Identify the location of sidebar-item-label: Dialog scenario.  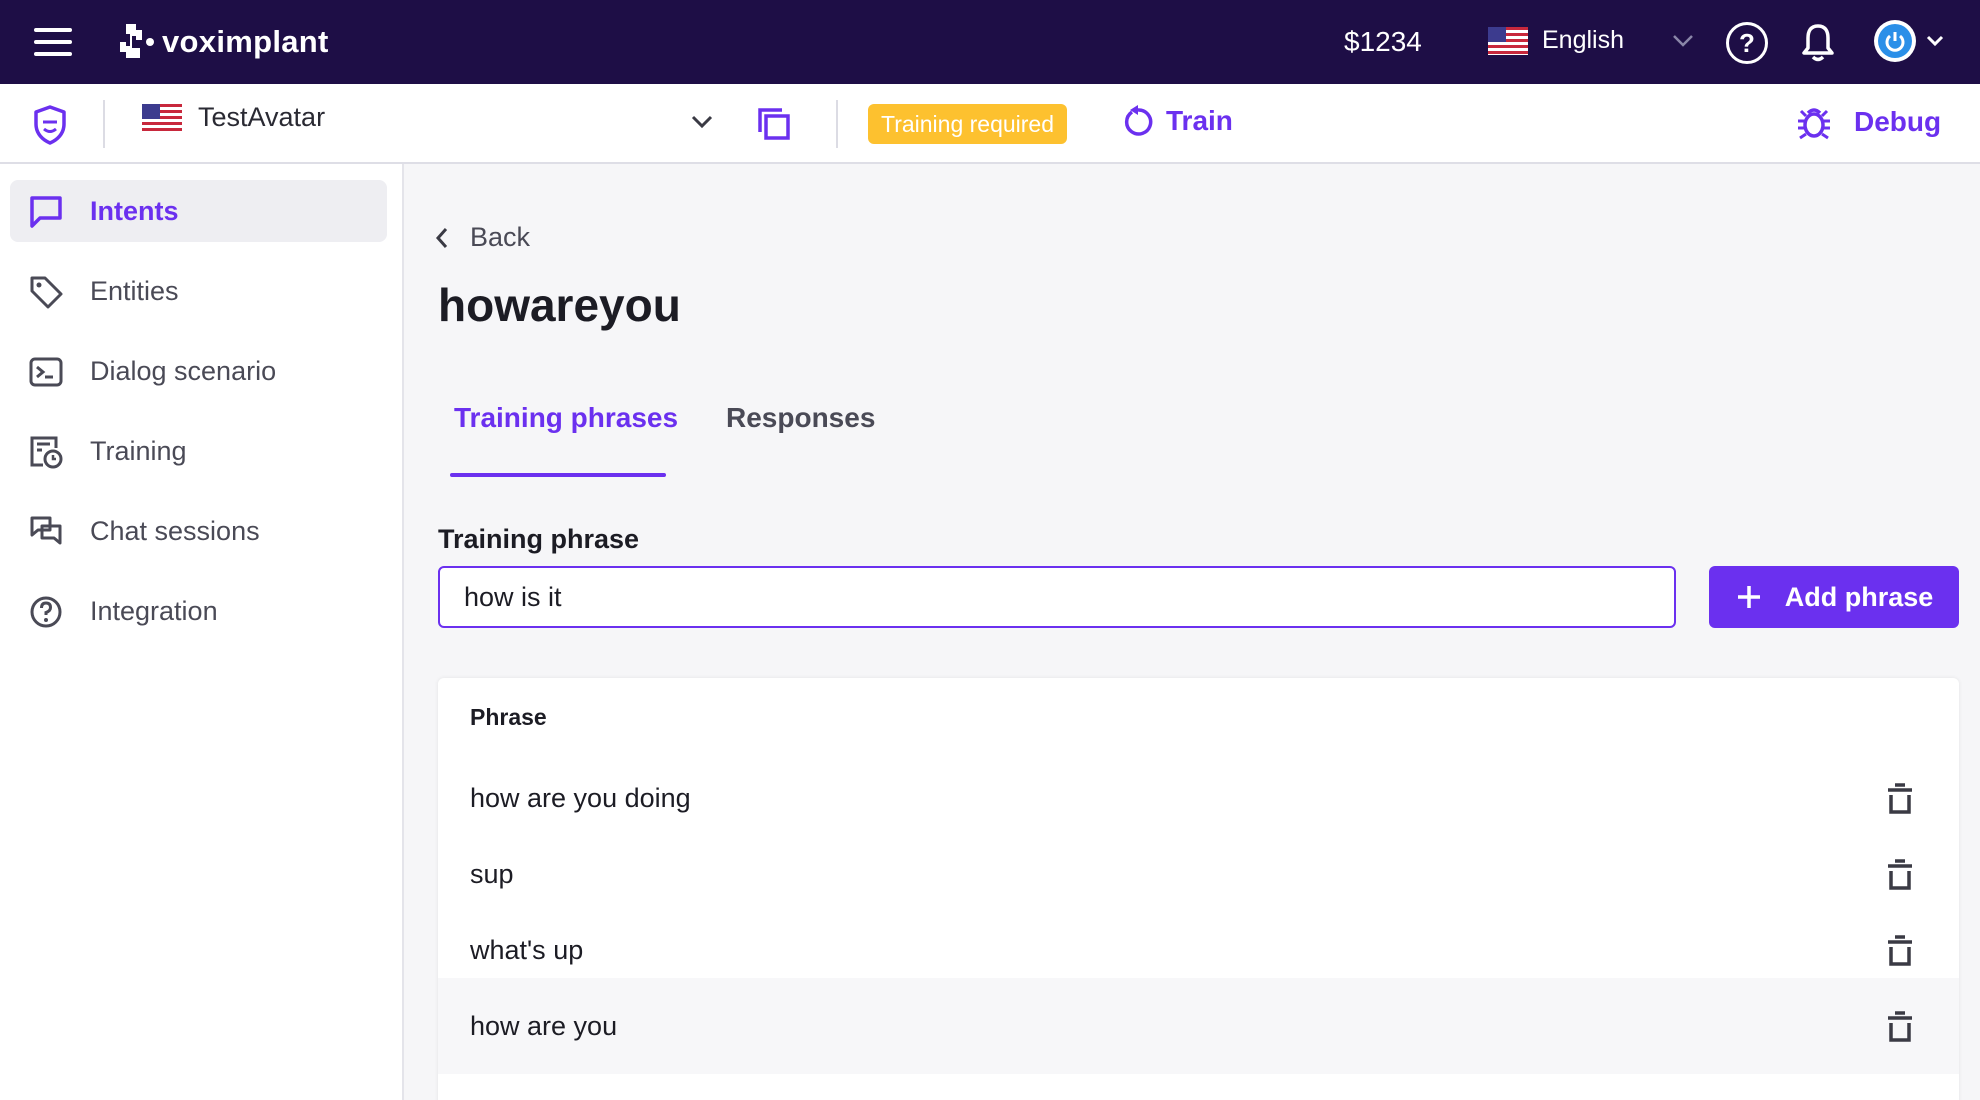
(183, 370).